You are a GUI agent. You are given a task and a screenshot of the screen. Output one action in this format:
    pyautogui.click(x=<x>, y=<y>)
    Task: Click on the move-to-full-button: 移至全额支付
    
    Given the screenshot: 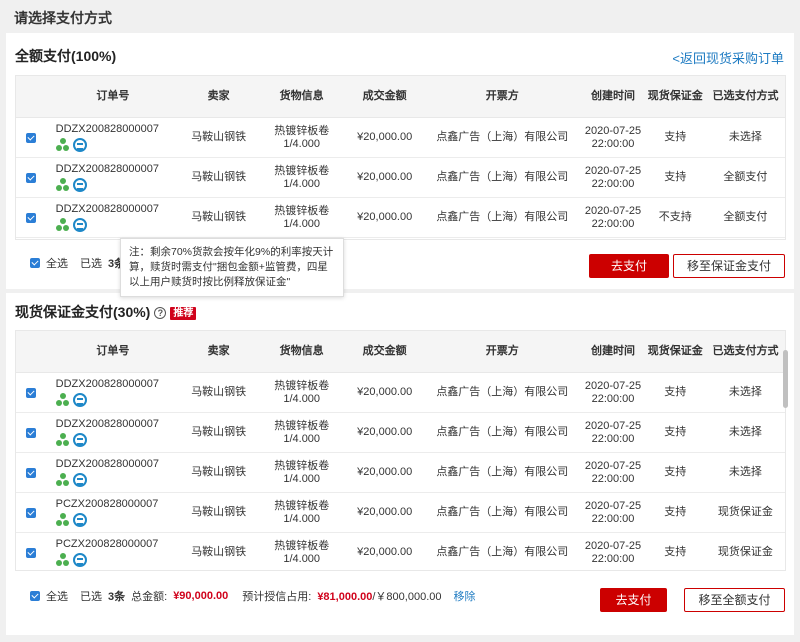 What is the action you would take?
    pyautogui.click(x=734, y=600)
    